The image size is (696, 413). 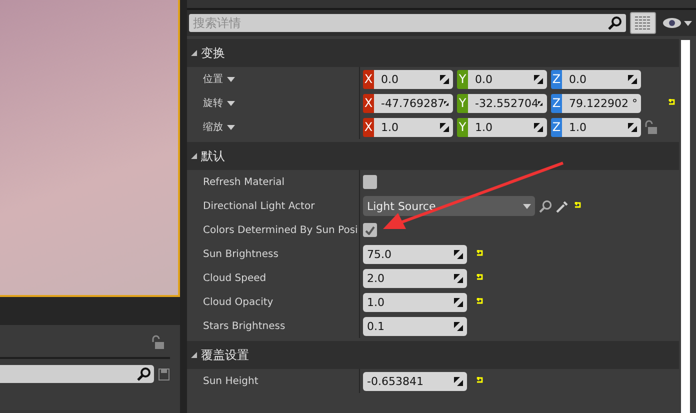 What do you see at coordinates (259, 206) in the screenshot?
I see `property-label: Directional Light Actor` at bounding box center [259, 206].